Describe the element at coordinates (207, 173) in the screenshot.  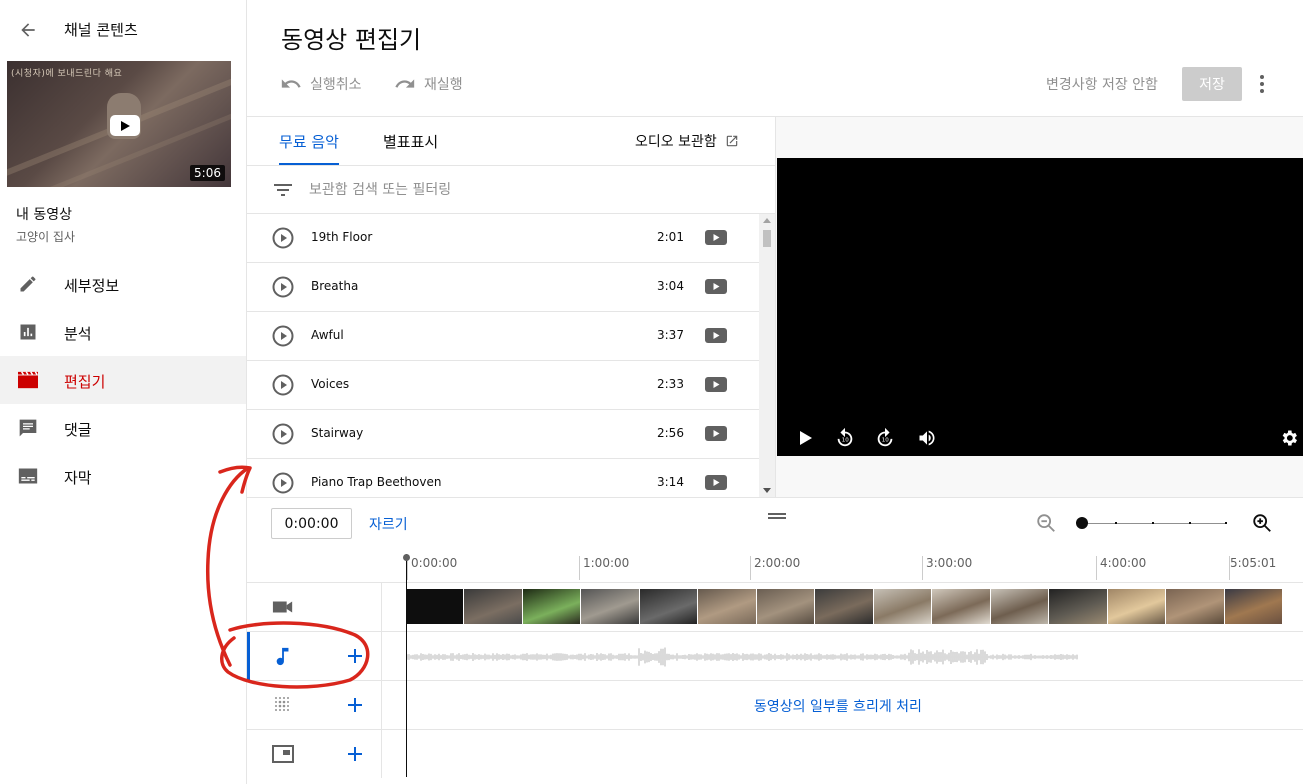
I see `video-duration: 5:06` at that location.